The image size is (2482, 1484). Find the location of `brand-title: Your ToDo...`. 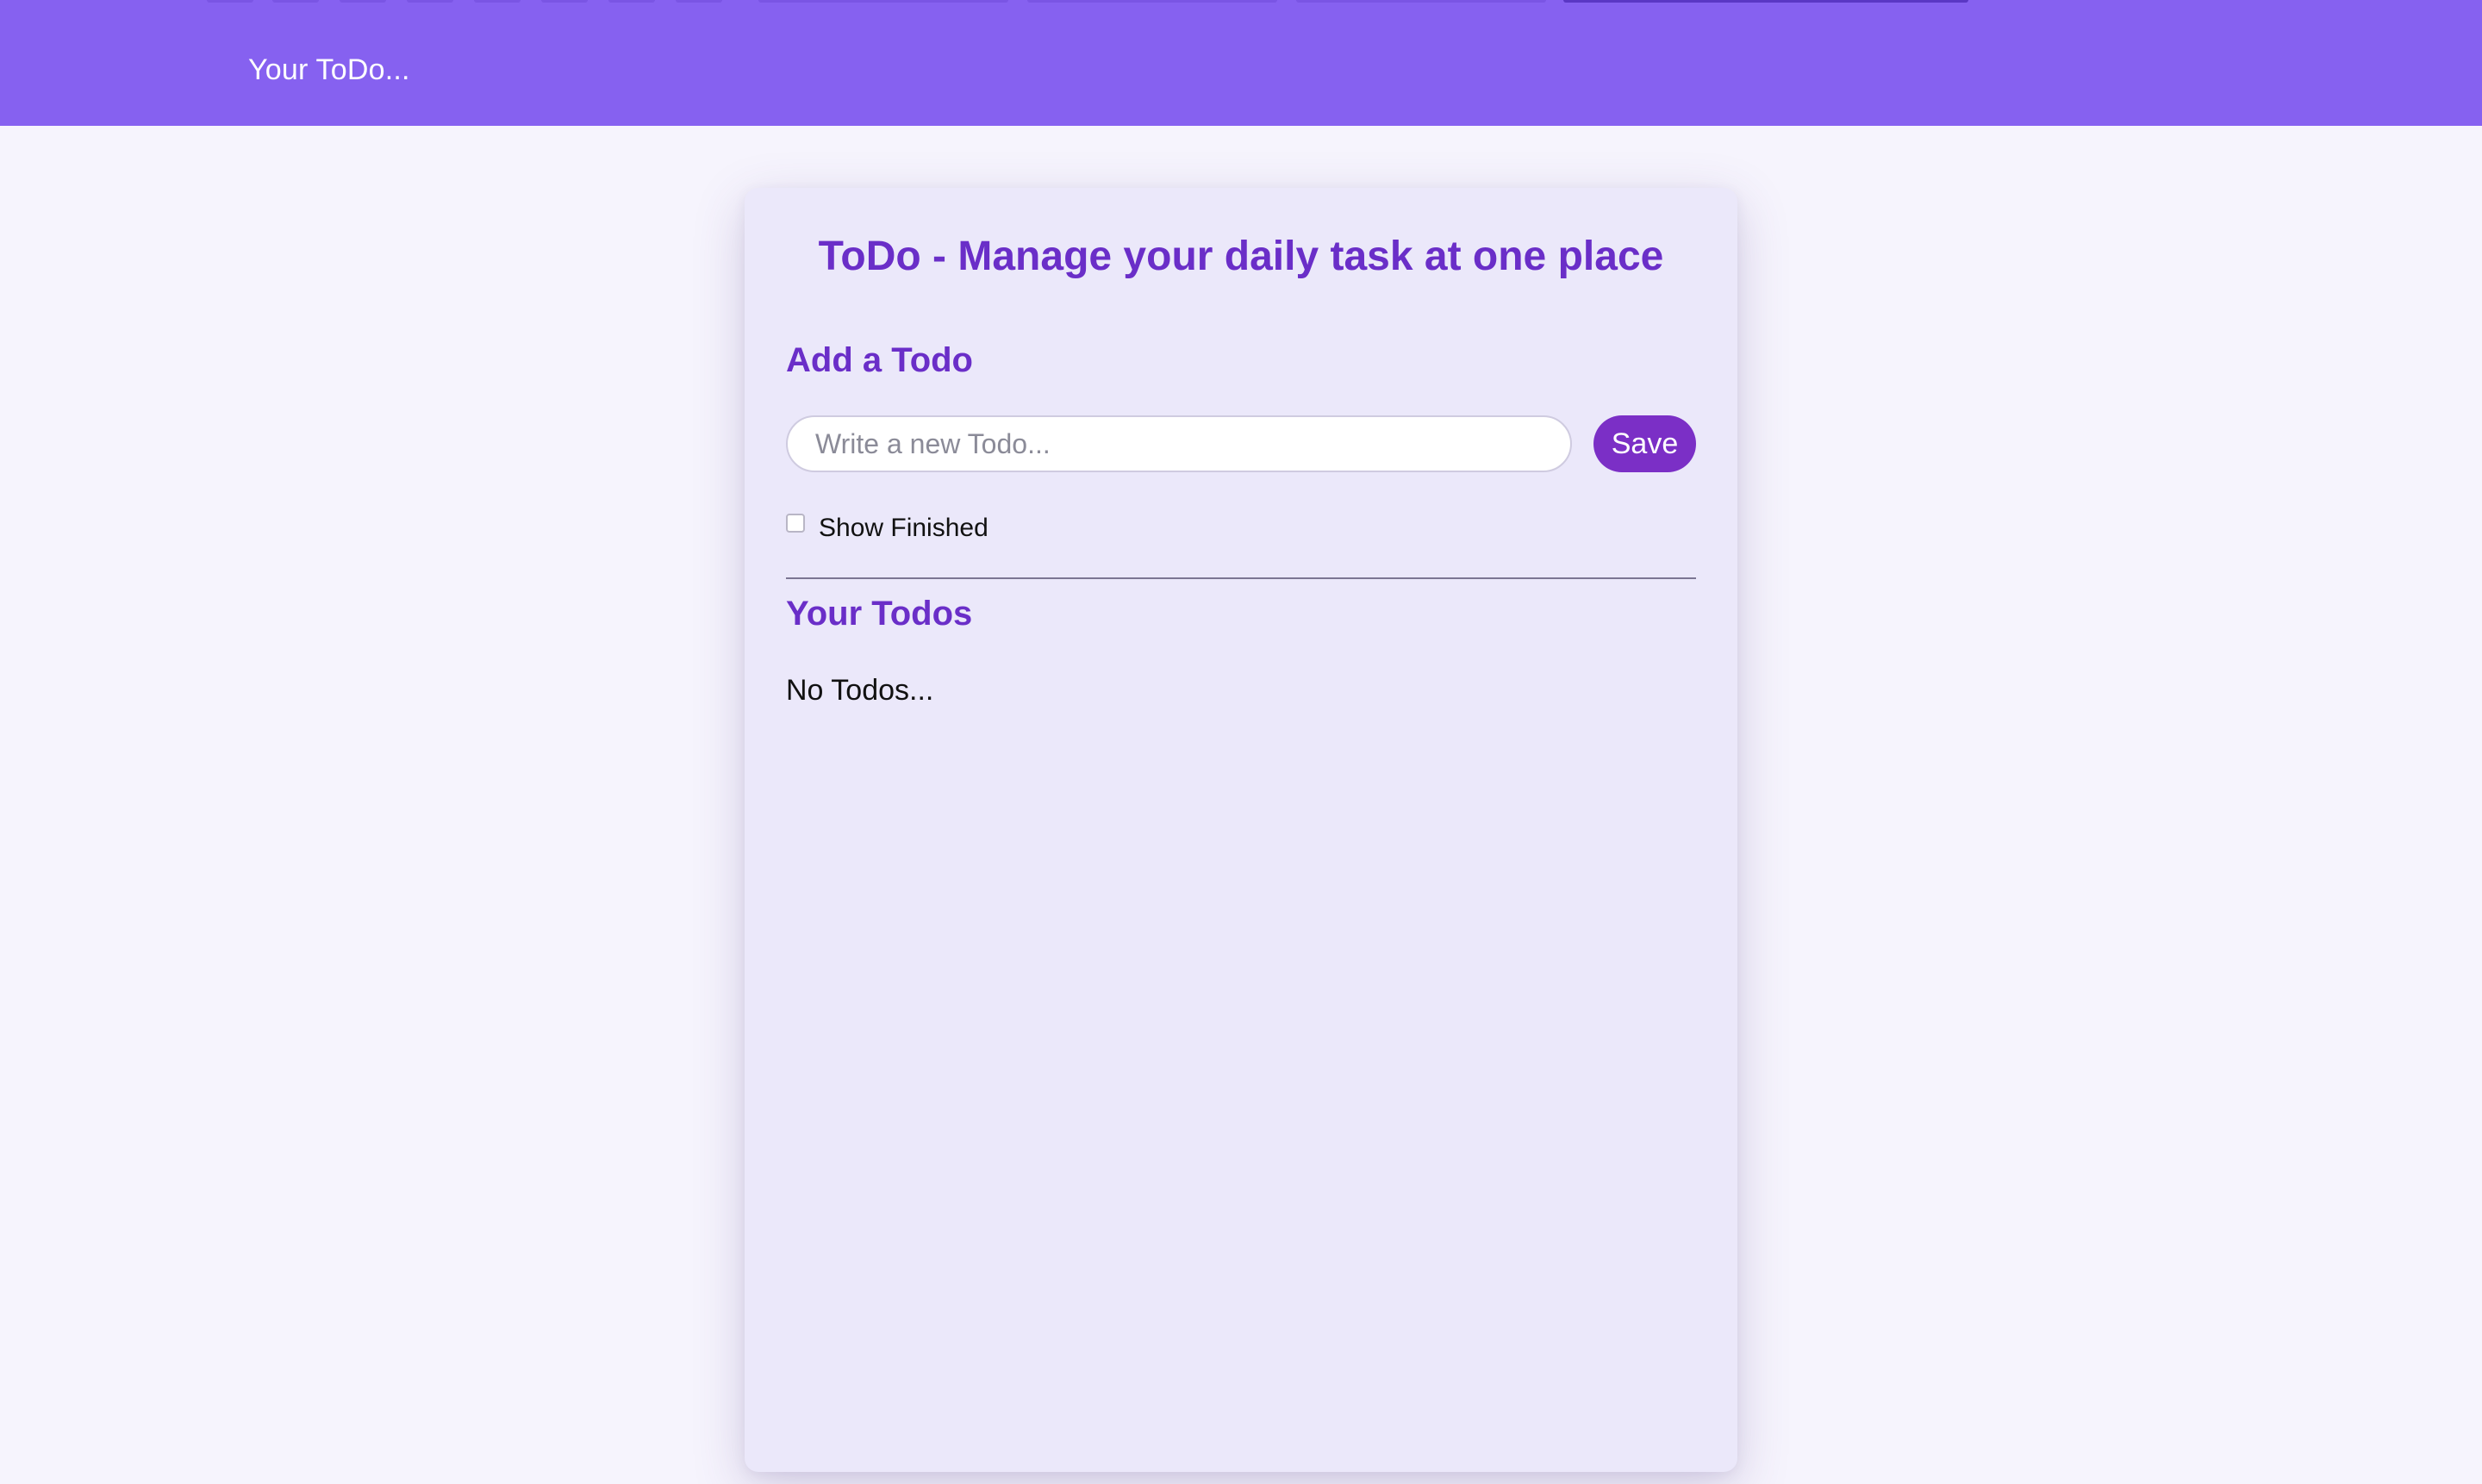

brand-title: Your ToDo... is located at coordinates (329, 70).